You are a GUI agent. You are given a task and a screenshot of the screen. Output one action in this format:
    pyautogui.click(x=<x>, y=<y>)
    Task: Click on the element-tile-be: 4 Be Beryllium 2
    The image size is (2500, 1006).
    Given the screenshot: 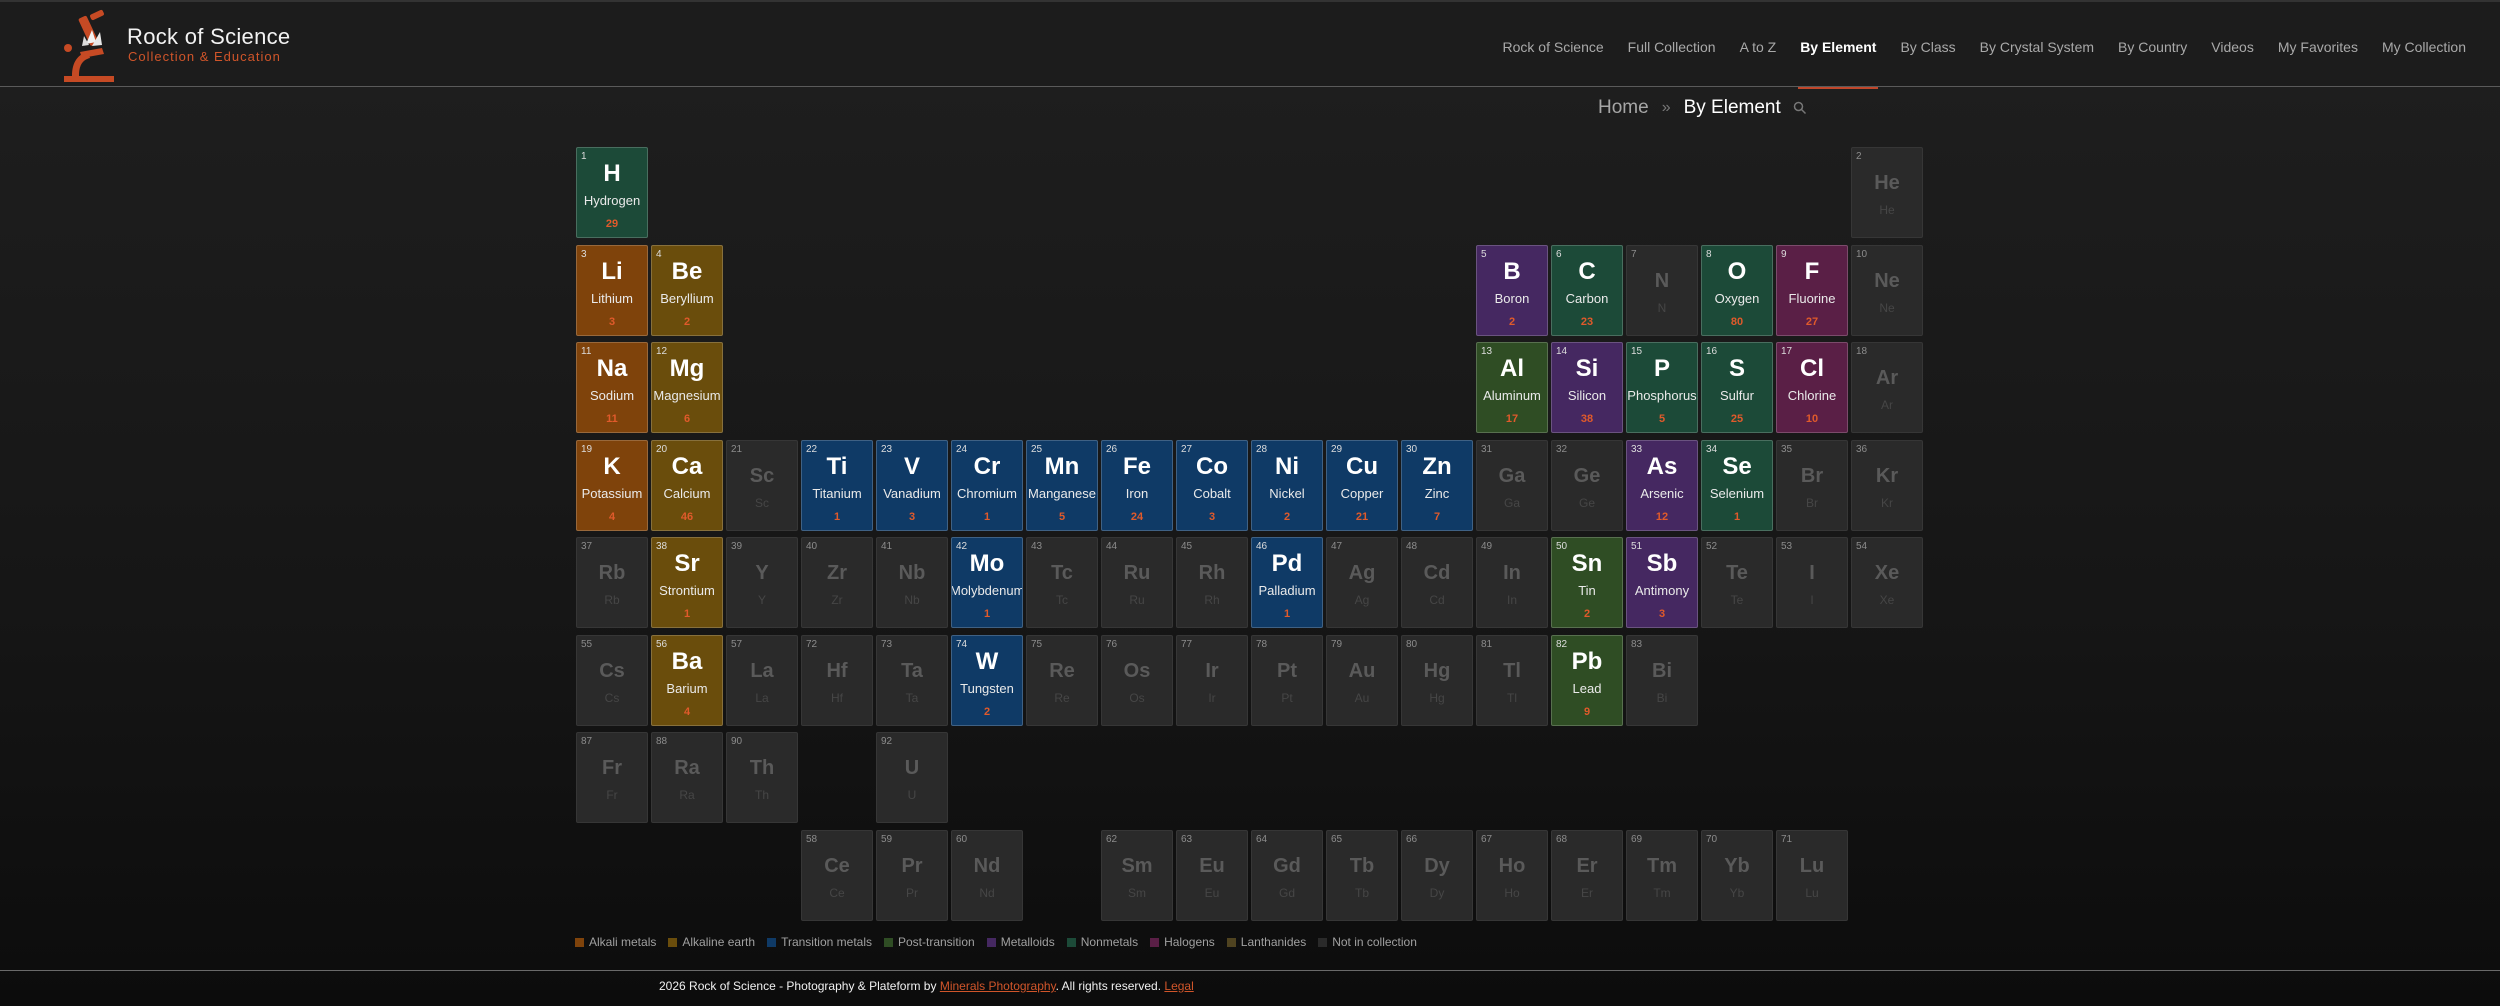 What is the action you would take?
    pyautogui.click(x=687, y=290)
    